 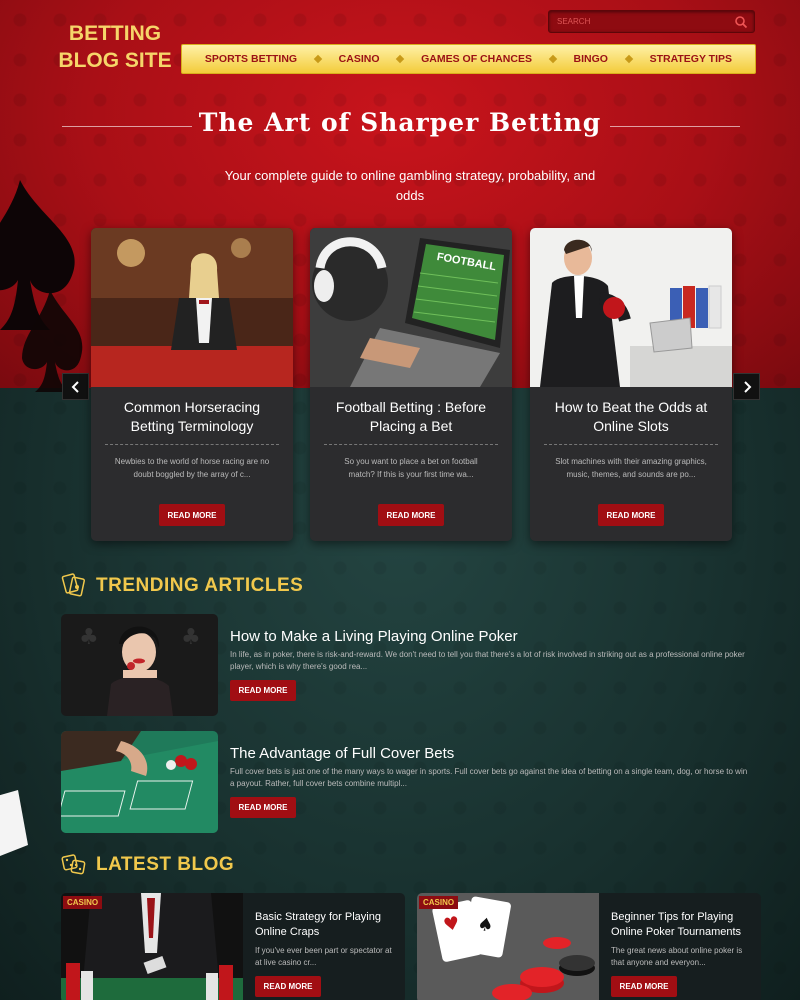 I want to click on trending-image-poker-woman: ♣ ♣, so click(x=139, y=665).